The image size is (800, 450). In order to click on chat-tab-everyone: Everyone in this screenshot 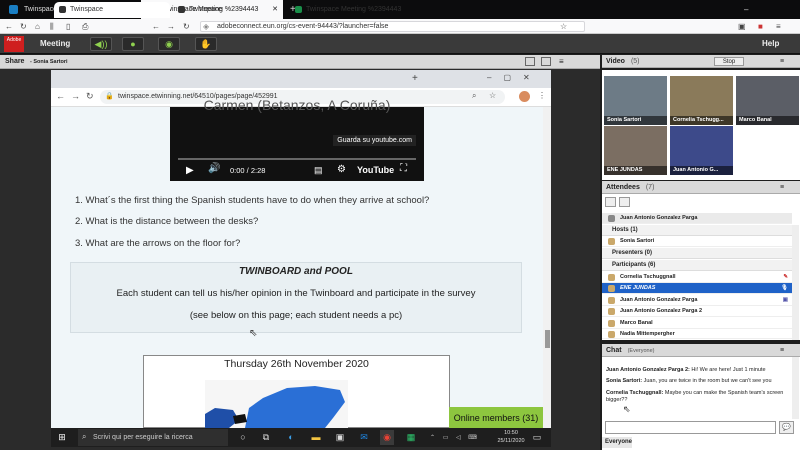, I will do `click(617, 442)`.